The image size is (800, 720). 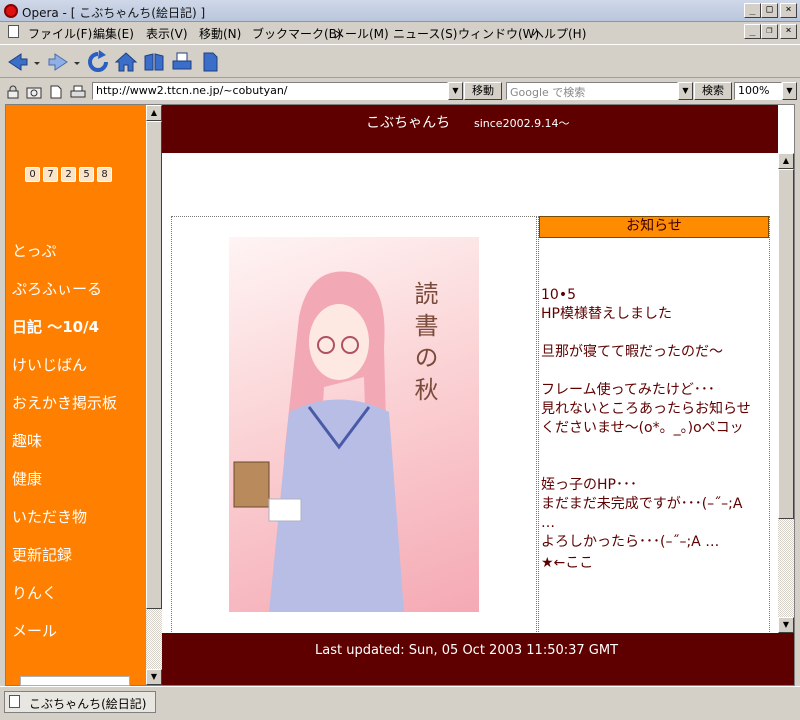 I want to click on title-bar: Opera - [ こぶちゃんち(絵日記) ] _ □ ×, so click(x=400, y=11).